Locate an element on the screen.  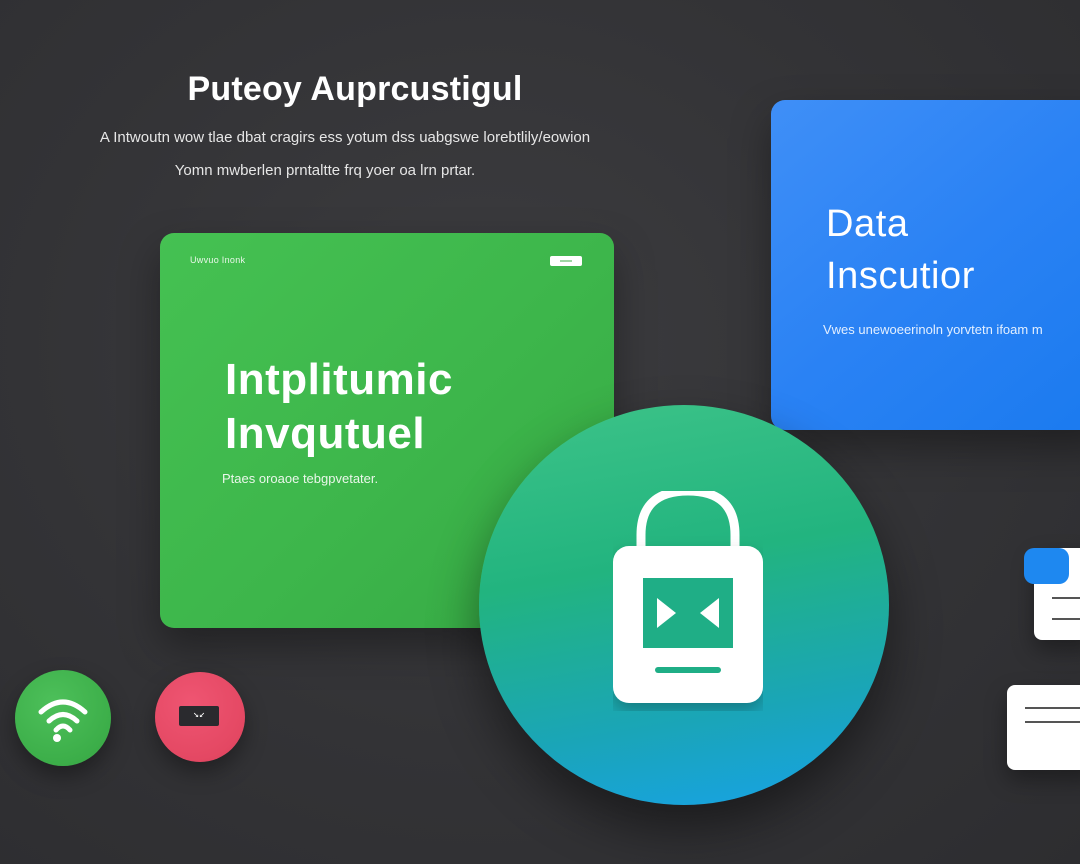
lock-icon is located at coordinates (688, 597).